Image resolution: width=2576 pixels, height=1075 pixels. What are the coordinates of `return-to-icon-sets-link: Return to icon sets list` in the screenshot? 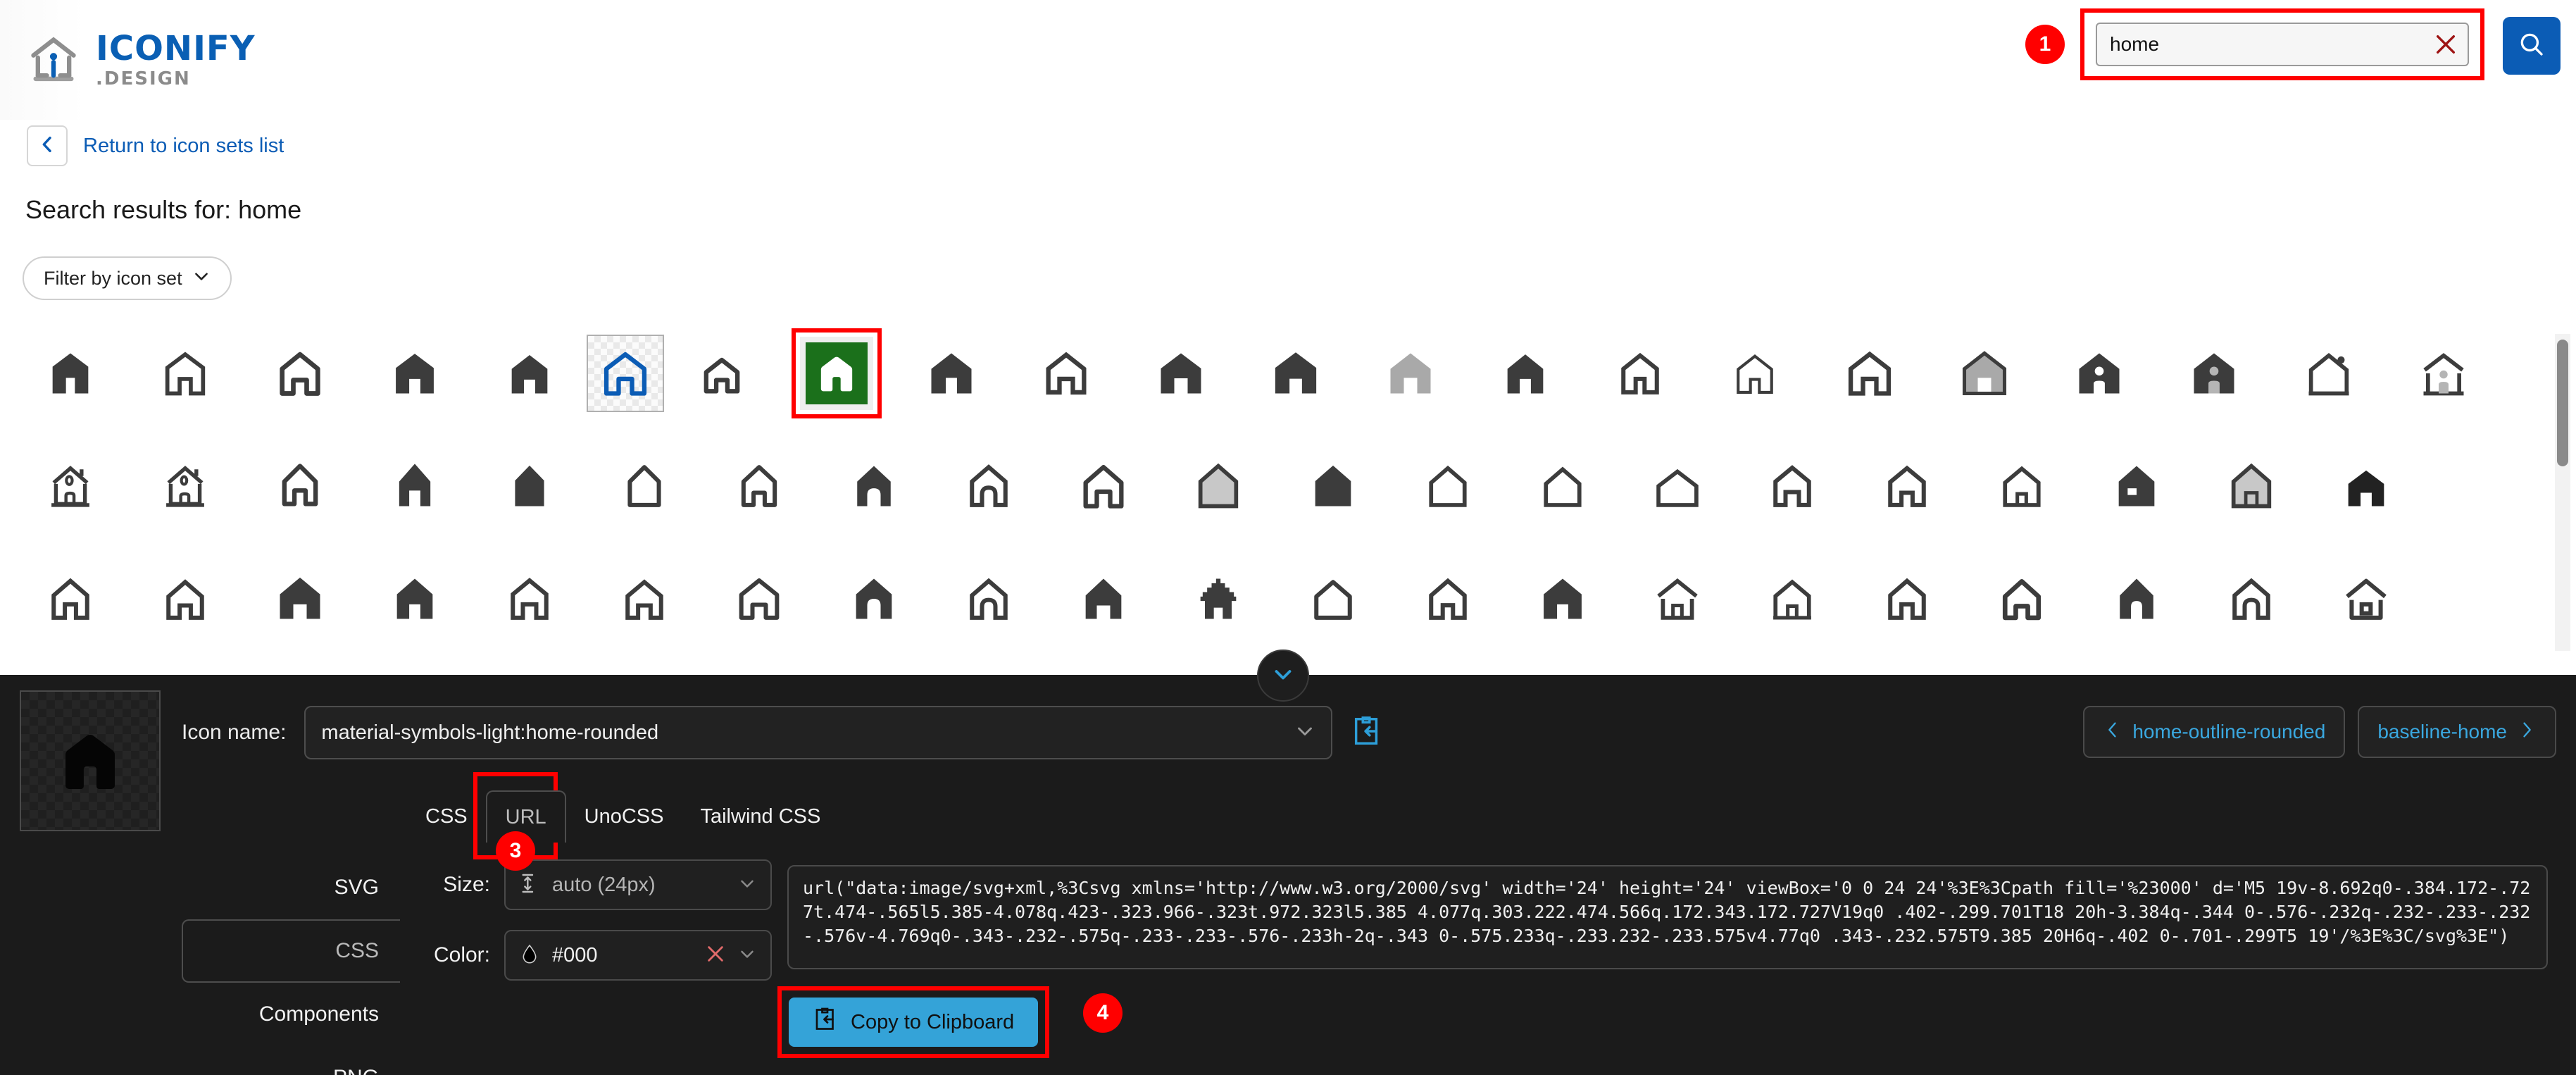 It's located at (183, 146).